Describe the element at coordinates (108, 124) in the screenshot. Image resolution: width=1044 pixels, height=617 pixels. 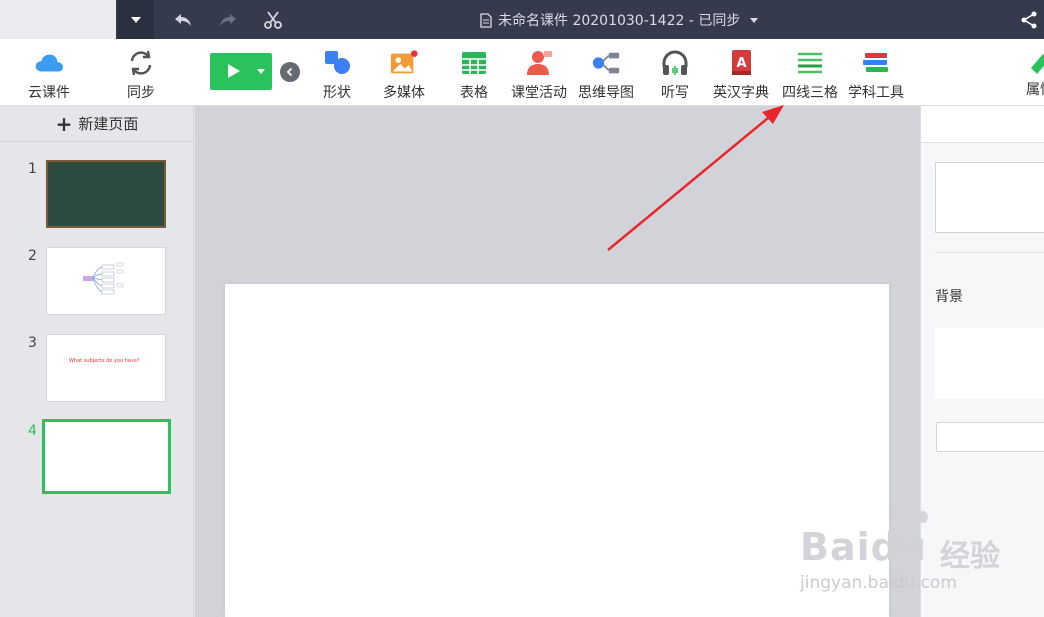
I see `new-page-label: 新建页面` at that location.